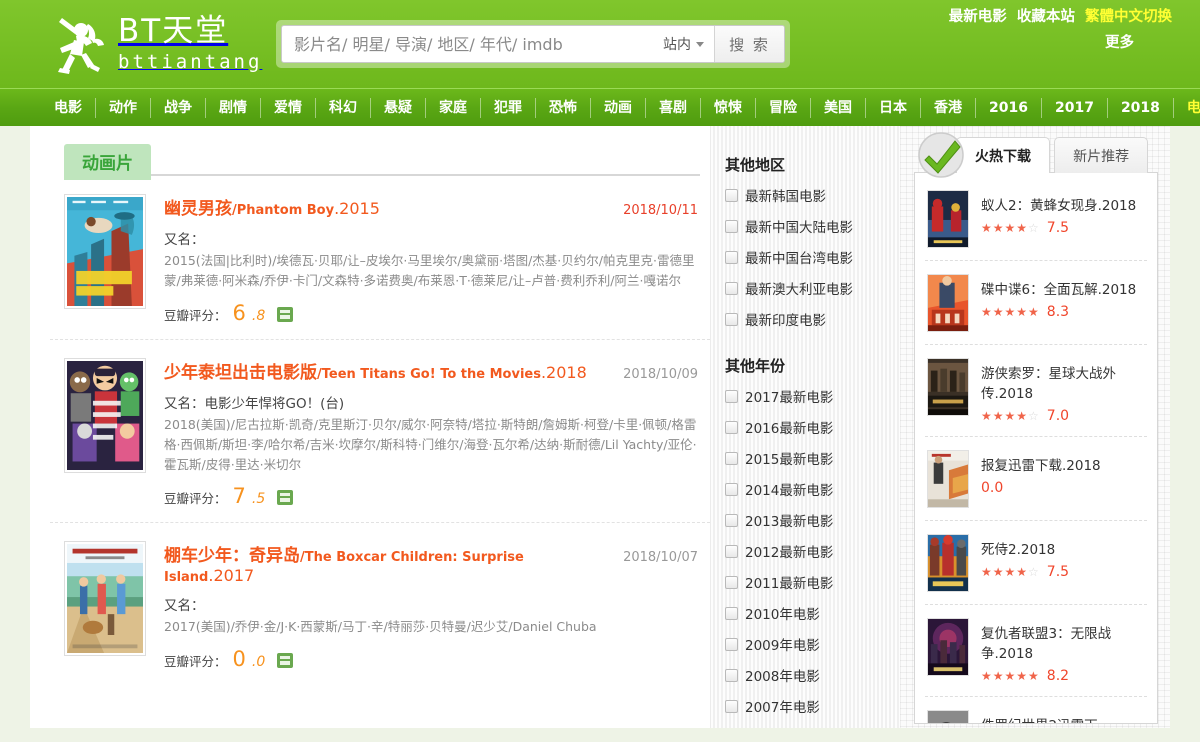 The height and width of the screenshot is (742, 1200). I want to click on nav-item-japan: 日本, so click(893, 107).